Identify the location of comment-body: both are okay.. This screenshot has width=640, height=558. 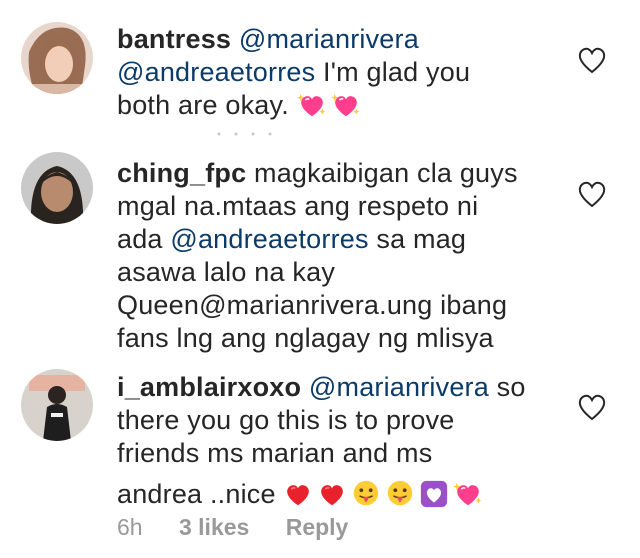
(207, 105).